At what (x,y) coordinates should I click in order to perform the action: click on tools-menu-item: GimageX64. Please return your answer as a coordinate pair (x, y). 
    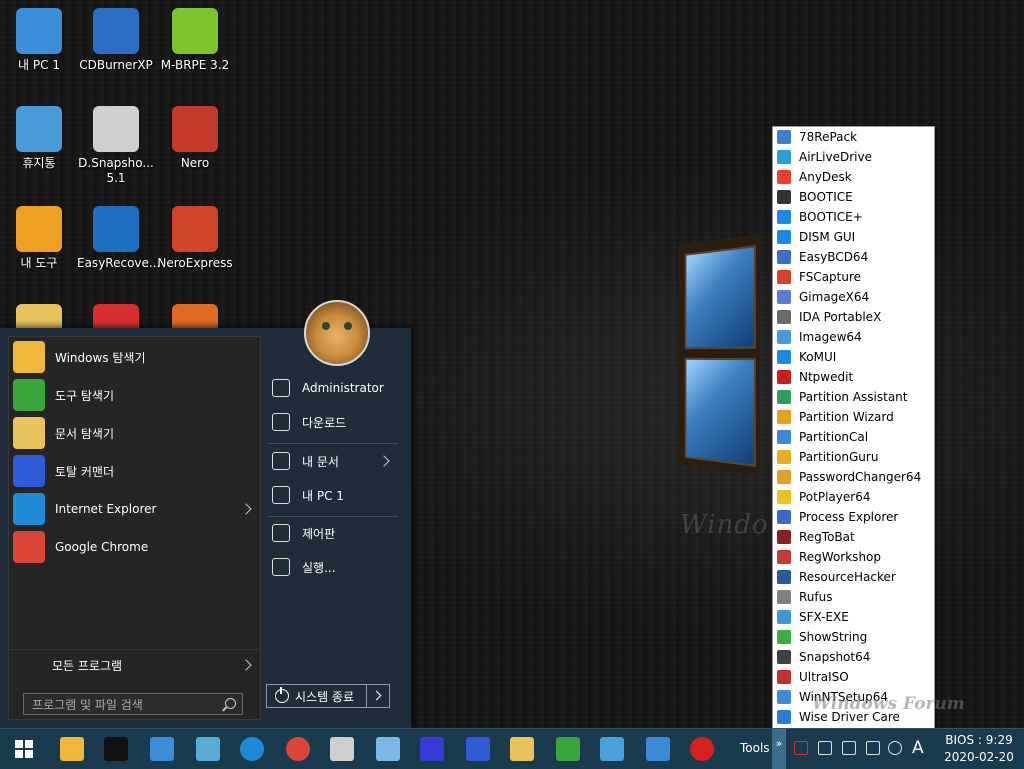
    Looking at the image, I should click on (853, 297).